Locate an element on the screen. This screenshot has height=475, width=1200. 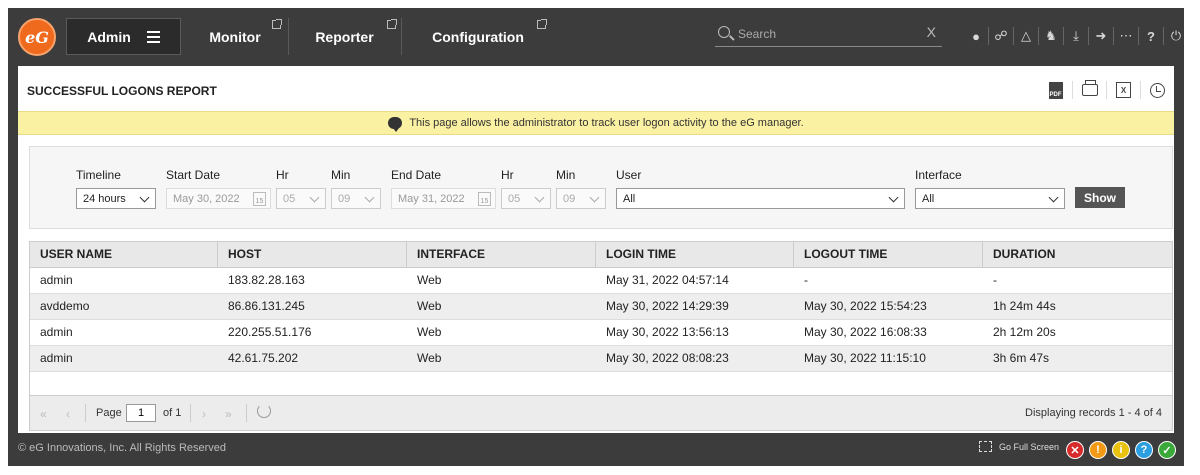
eg-logo: eG is located at coordinates (37, 37).